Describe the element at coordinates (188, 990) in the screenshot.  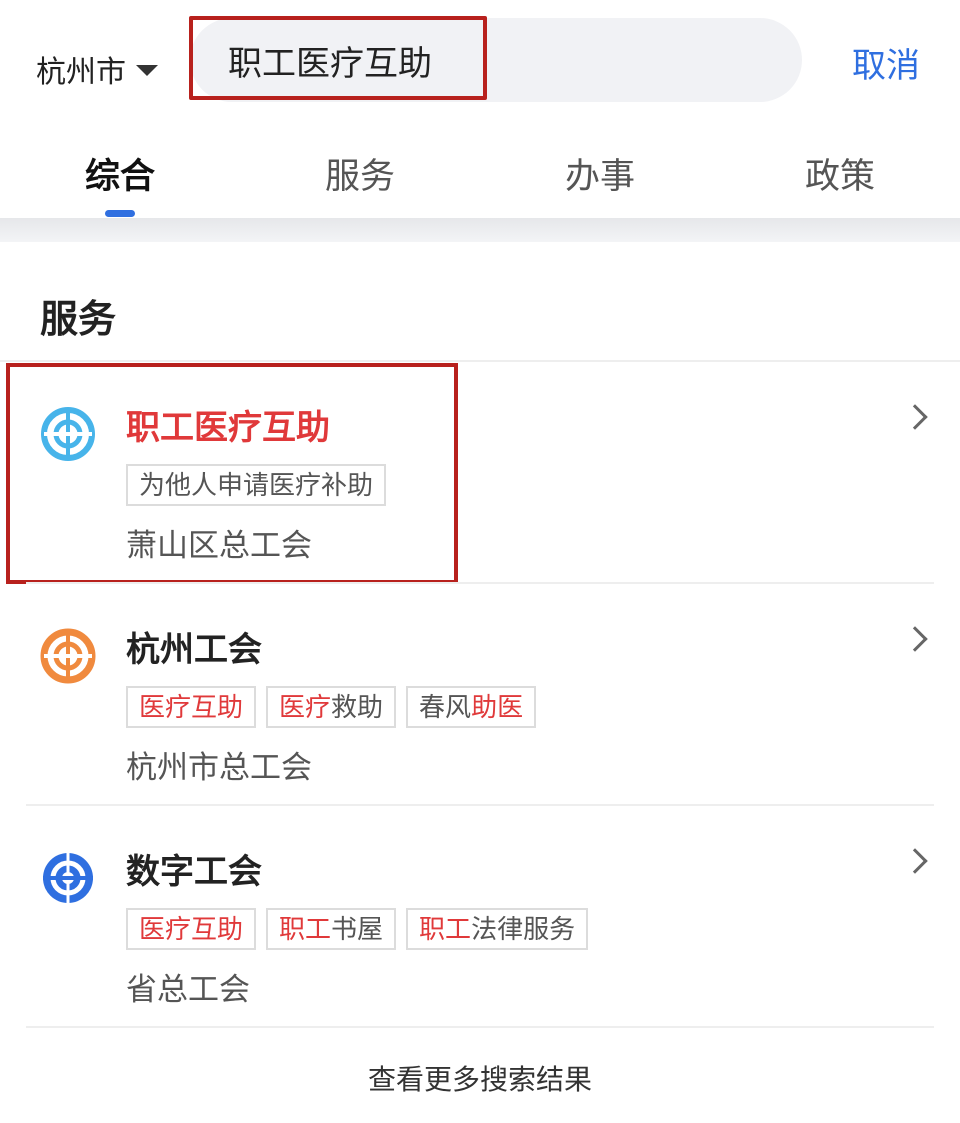
I see `result-organization: 省总工会` at that location.